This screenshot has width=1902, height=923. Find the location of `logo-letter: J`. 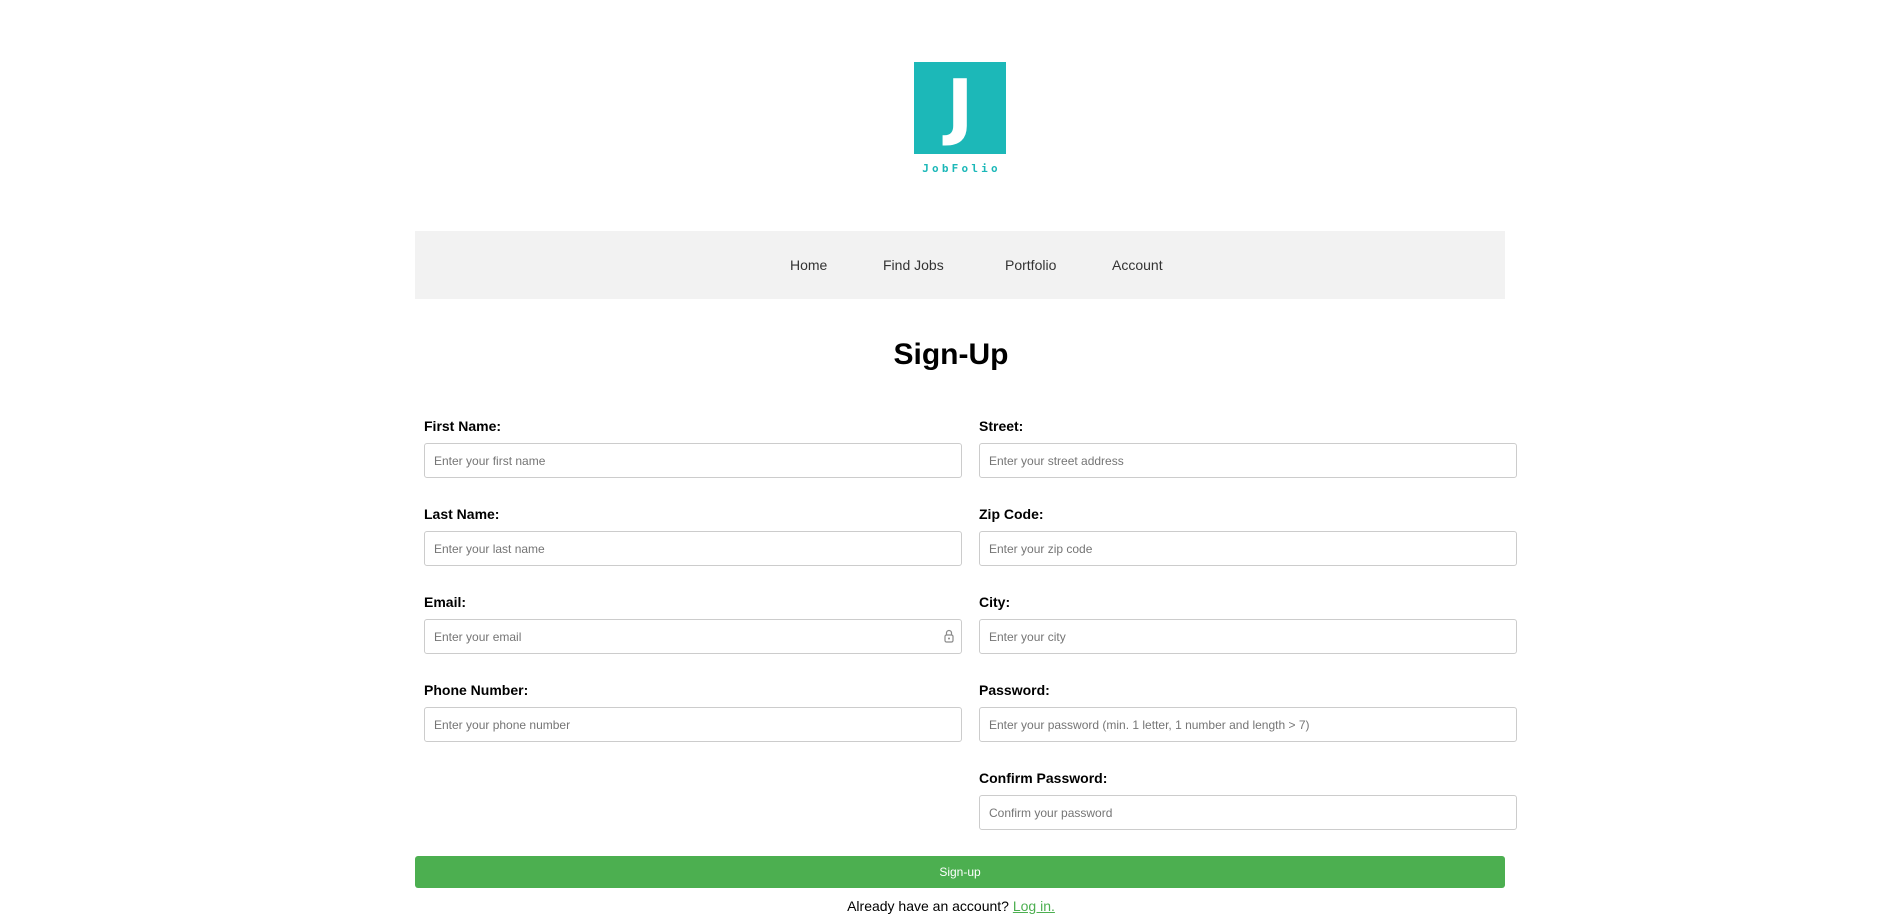

logo-letter: J is located at coordinates (960, 106).